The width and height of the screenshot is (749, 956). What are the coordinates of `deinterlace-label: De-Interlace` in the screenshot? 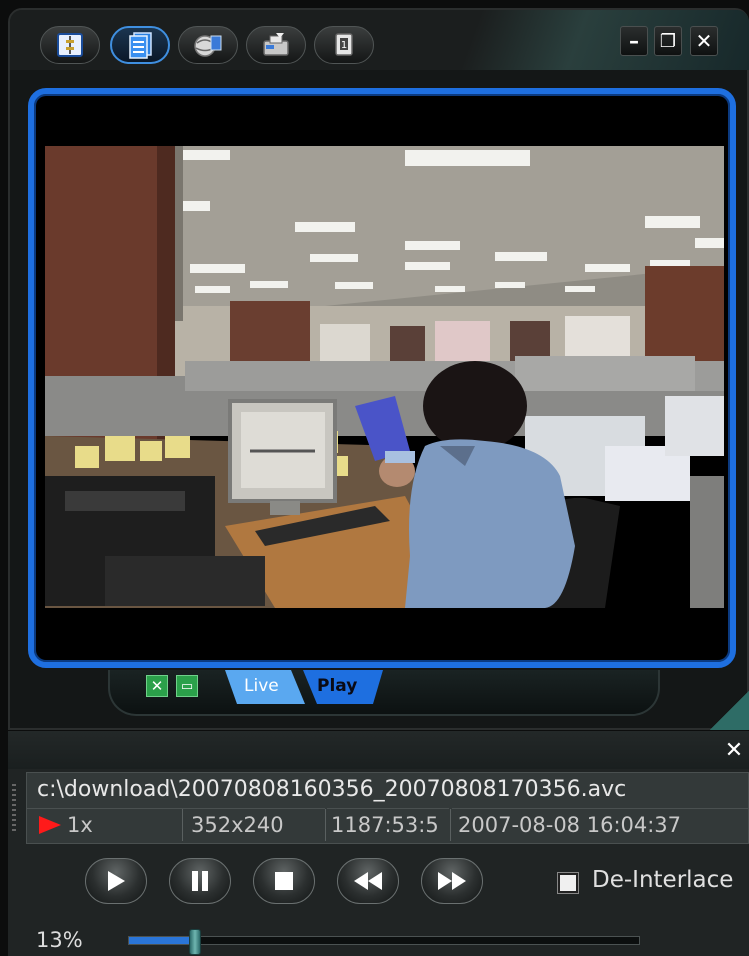 It's located at (663, 880).